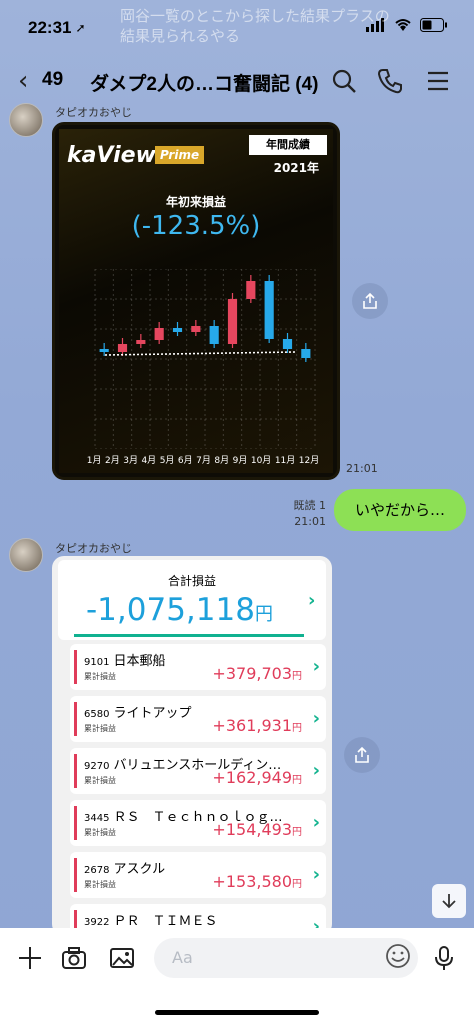 The height and width of the screenshot is (1024, 474). I want to click on stock-row: 9101 日本郵船累計損益 +379,703円 ›, so click(198, 667).